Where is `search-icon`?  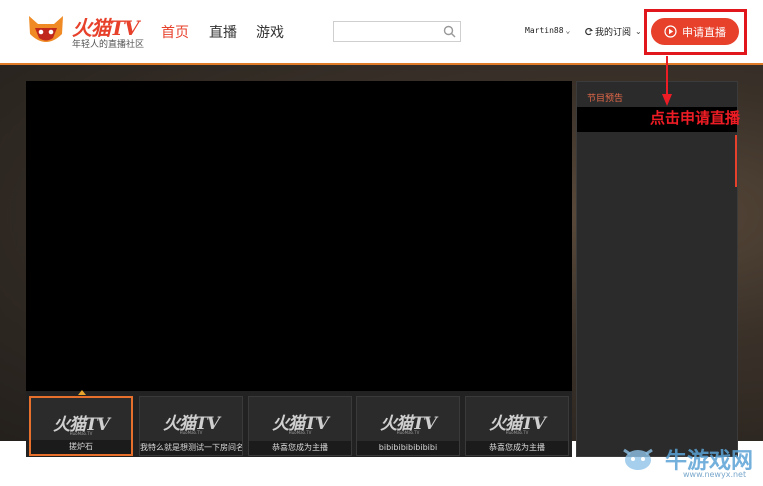
search-icon is located at coordinates (449, 31).